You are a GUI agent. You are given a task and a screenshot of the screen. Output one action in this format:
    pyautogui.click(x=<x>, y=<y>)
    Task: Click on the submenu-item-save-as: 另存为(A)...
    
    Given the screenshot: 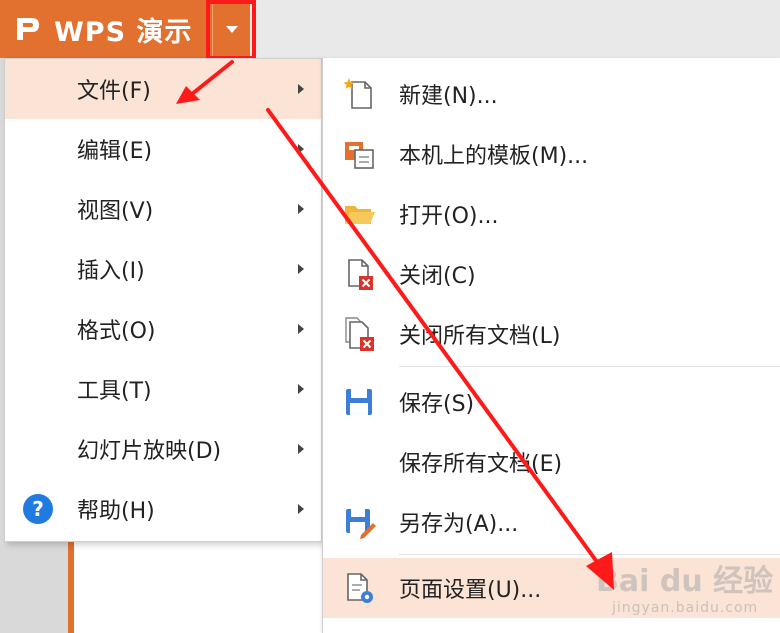 What is the action you would take?
    pyautogui.click(x=551, y=522)
    